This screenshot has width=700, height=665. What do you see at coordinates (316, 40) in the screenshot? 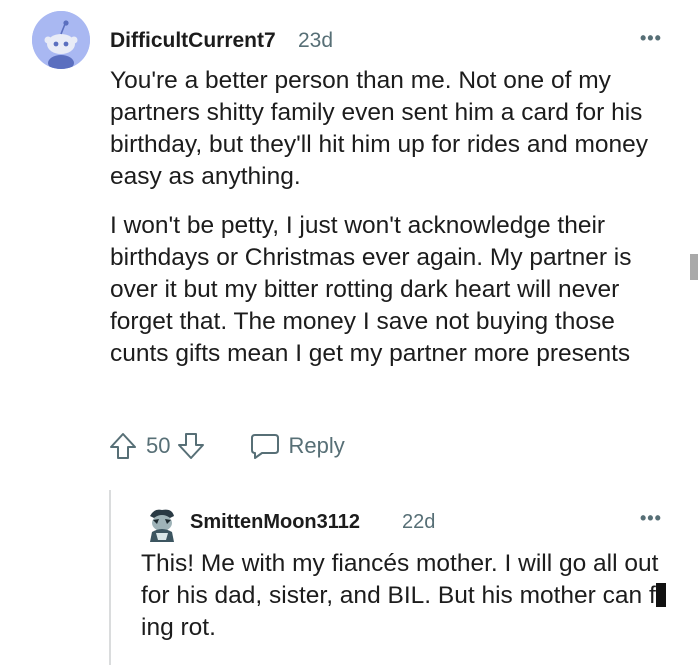
I see `comment-timestamp: 23d` at bounding box center [316, 40].